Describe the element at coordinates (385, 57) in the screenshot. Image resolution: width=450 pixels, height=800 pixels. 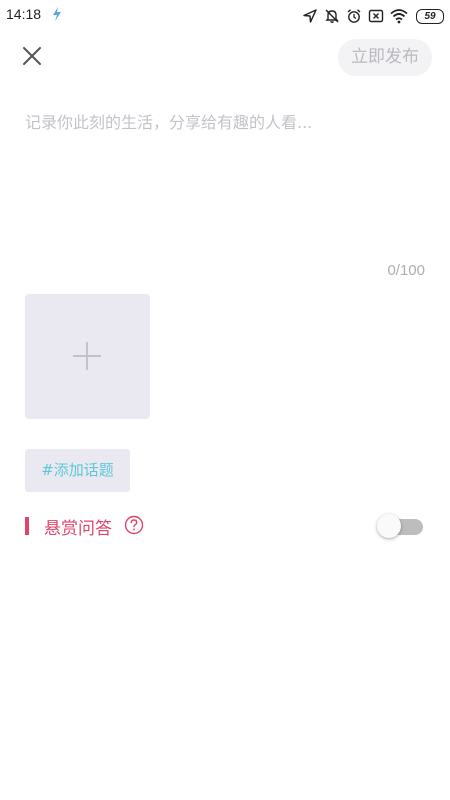
I see `publish-button: 立即发布` at that location.